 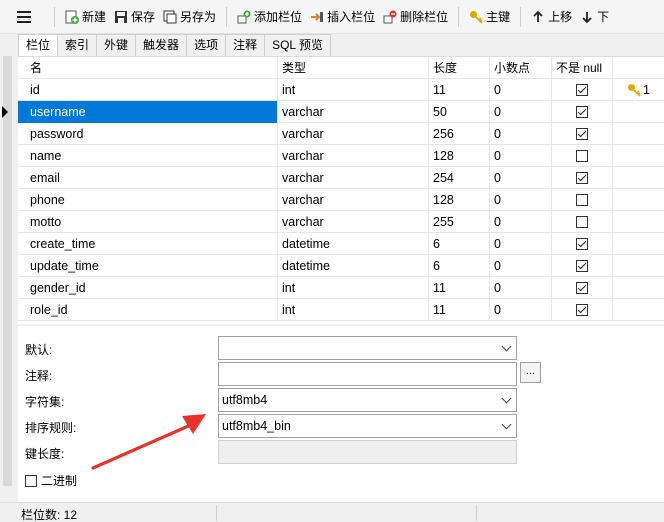 What do you see at coordinates (342, 17) in the screenshot?
I see `insert-field-button: 插入栏位` at bounding box center [342, 17].